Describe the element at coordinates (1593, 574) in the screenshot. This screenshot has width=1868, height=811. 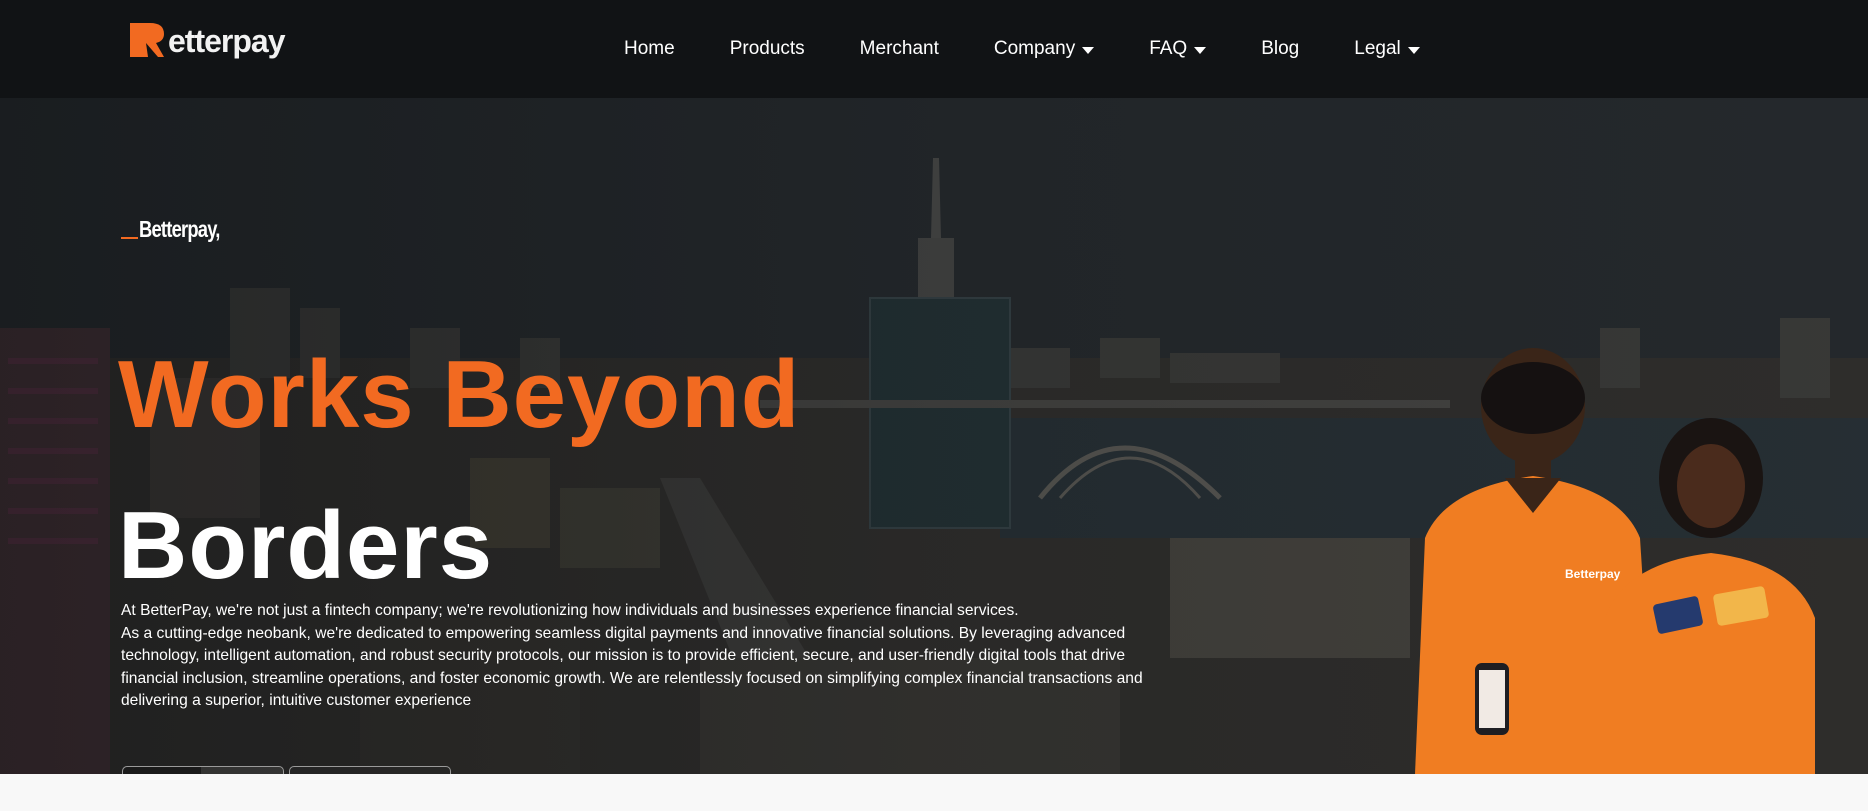
I see `shirt-logo-text: Betterpay` at that location.